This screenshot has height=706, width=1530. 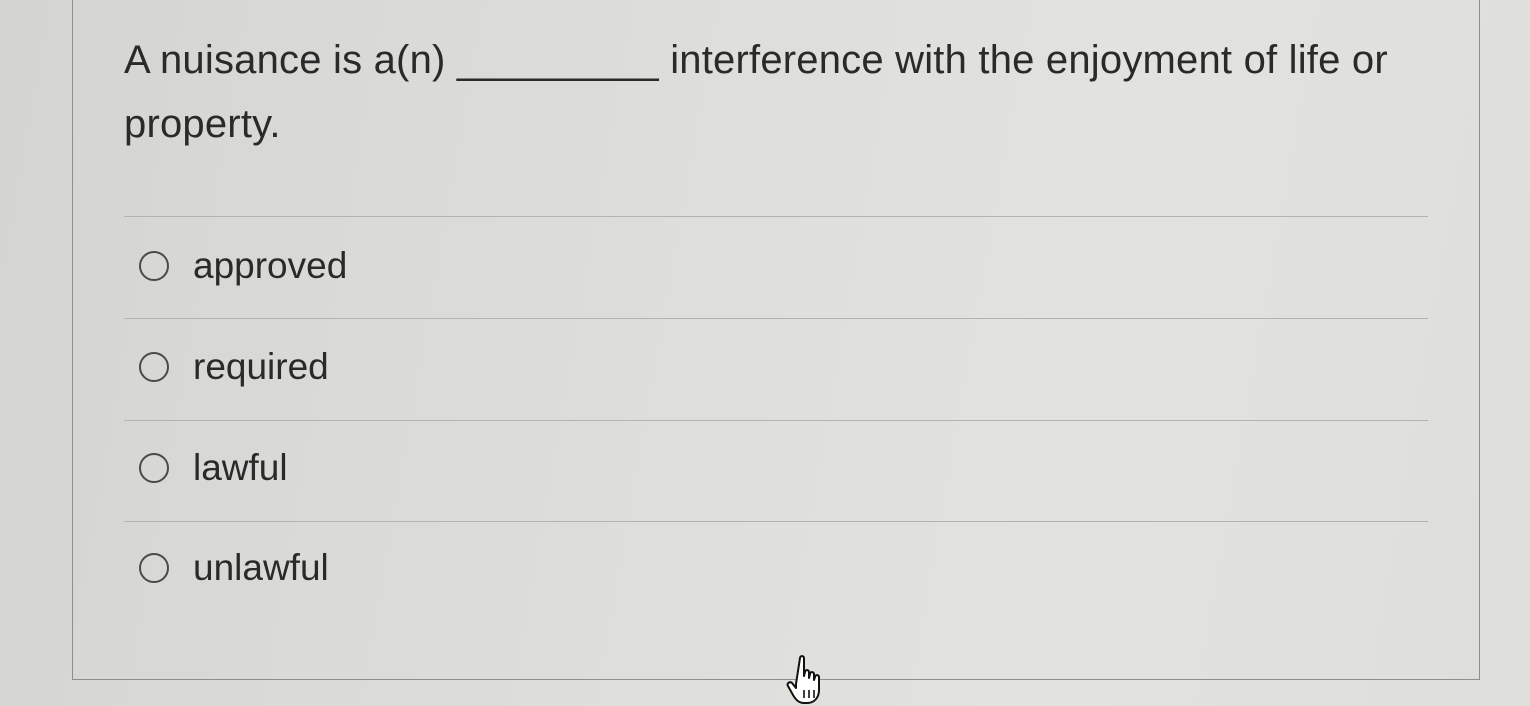 I want to click on option-approved: approved, so click(x=776, y=266).